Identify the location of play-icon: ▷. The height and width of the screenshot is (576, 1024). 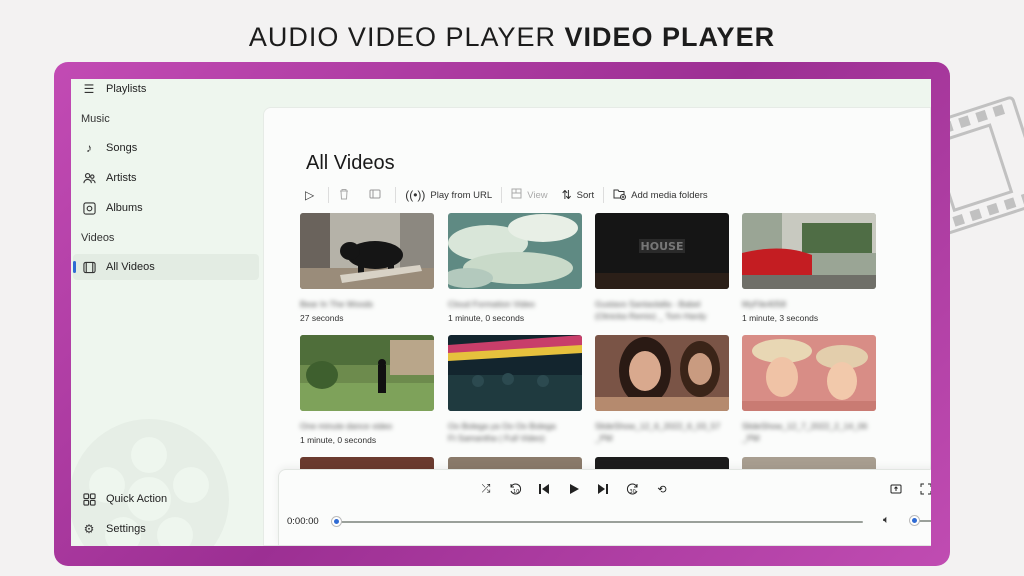
(310, 195).